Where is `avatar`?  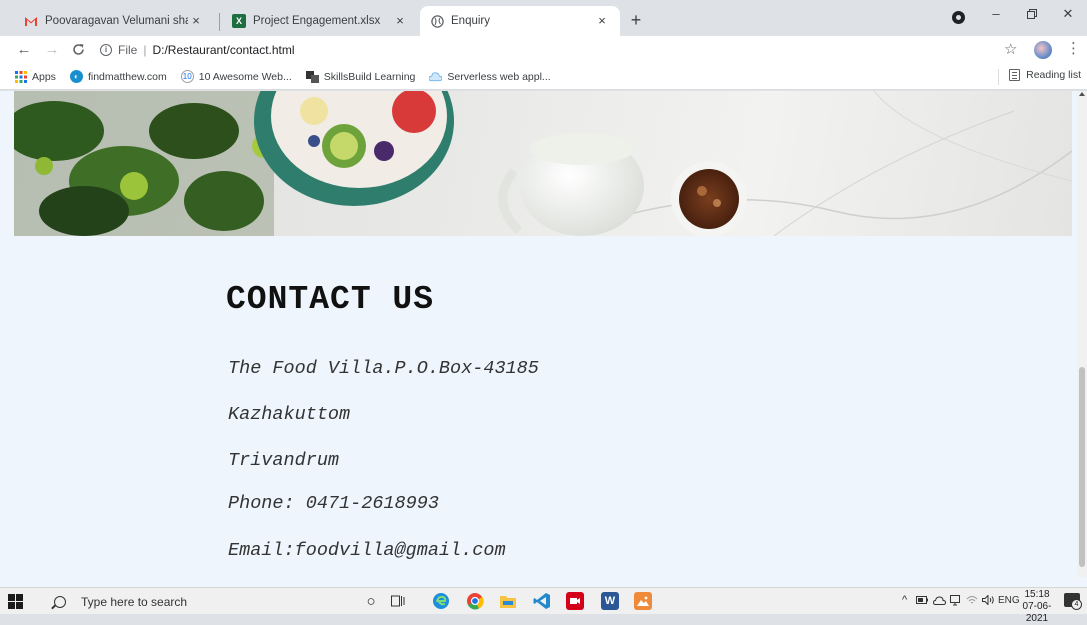 avatar is located at coordinates (1043, 50).